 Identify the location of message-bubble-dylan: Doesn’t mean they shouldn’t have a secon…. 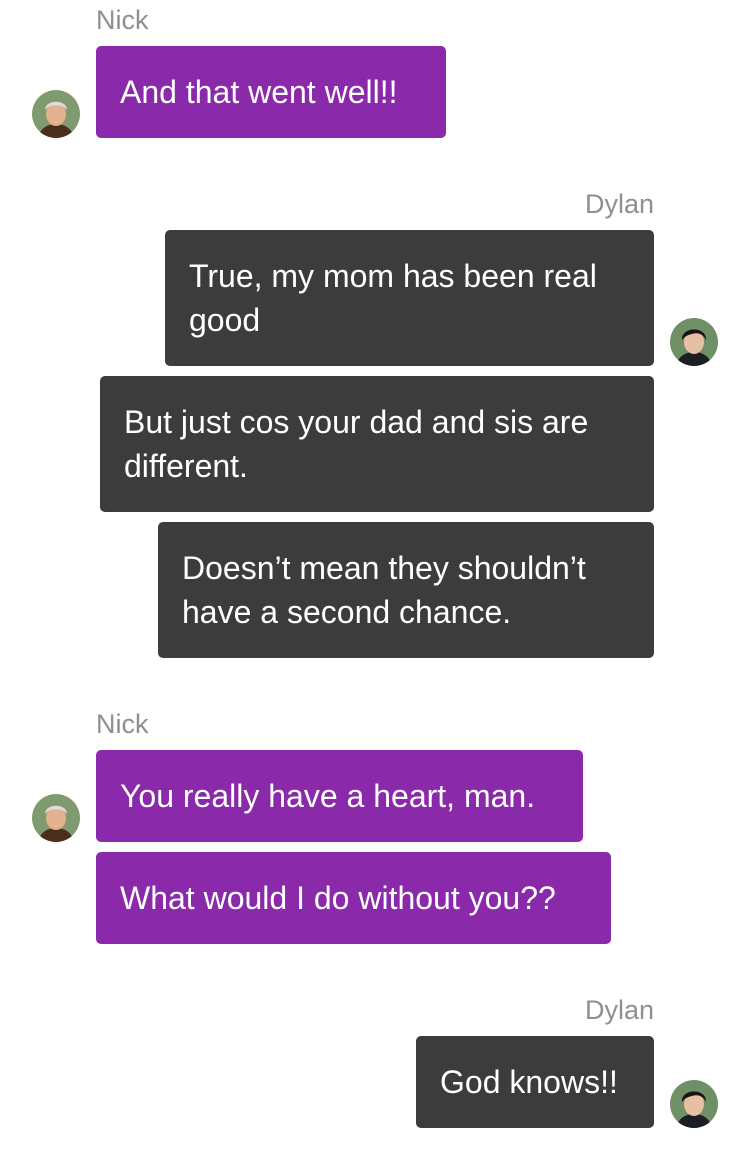
(406, 590).